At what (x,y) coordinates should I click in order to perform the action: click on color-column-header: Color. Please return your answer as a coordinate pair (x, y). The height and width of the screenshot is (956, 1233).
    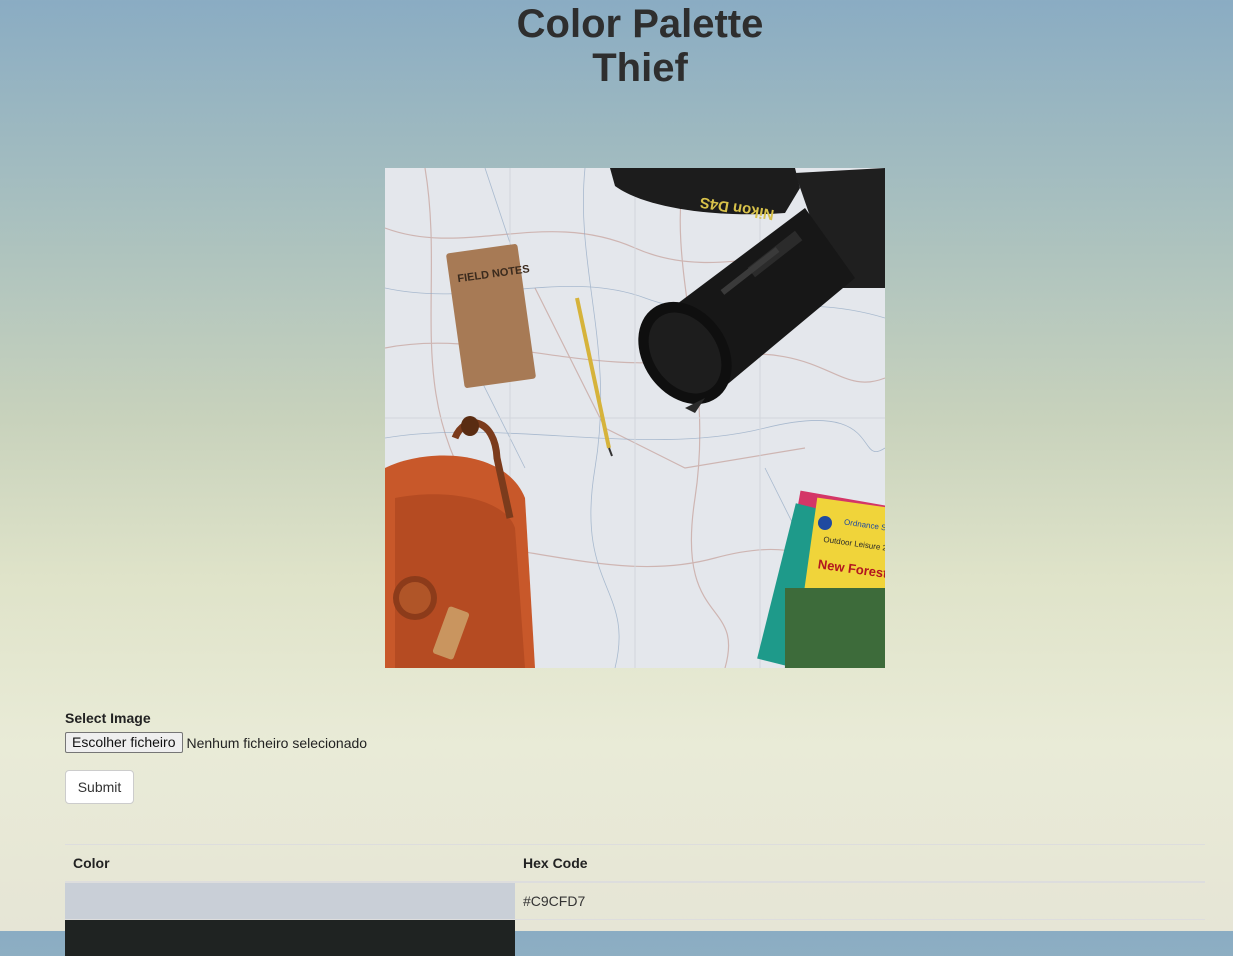
    Looking at the image, I should click on (290, 863).